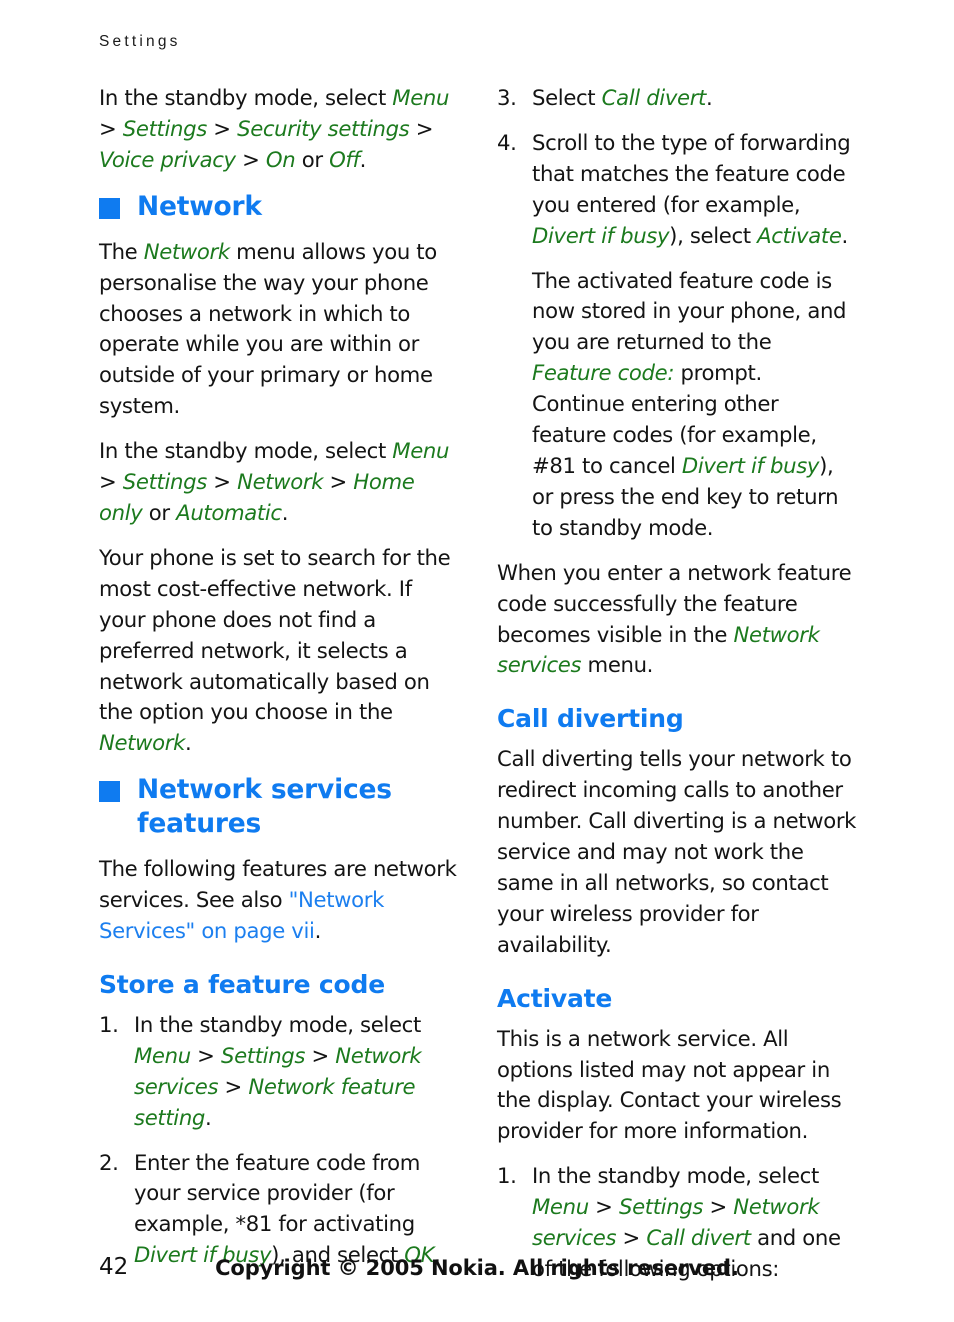 The width and height of the screenshot is (954, 1322). I want to click on heading-line-2: features, so click(199, 824).